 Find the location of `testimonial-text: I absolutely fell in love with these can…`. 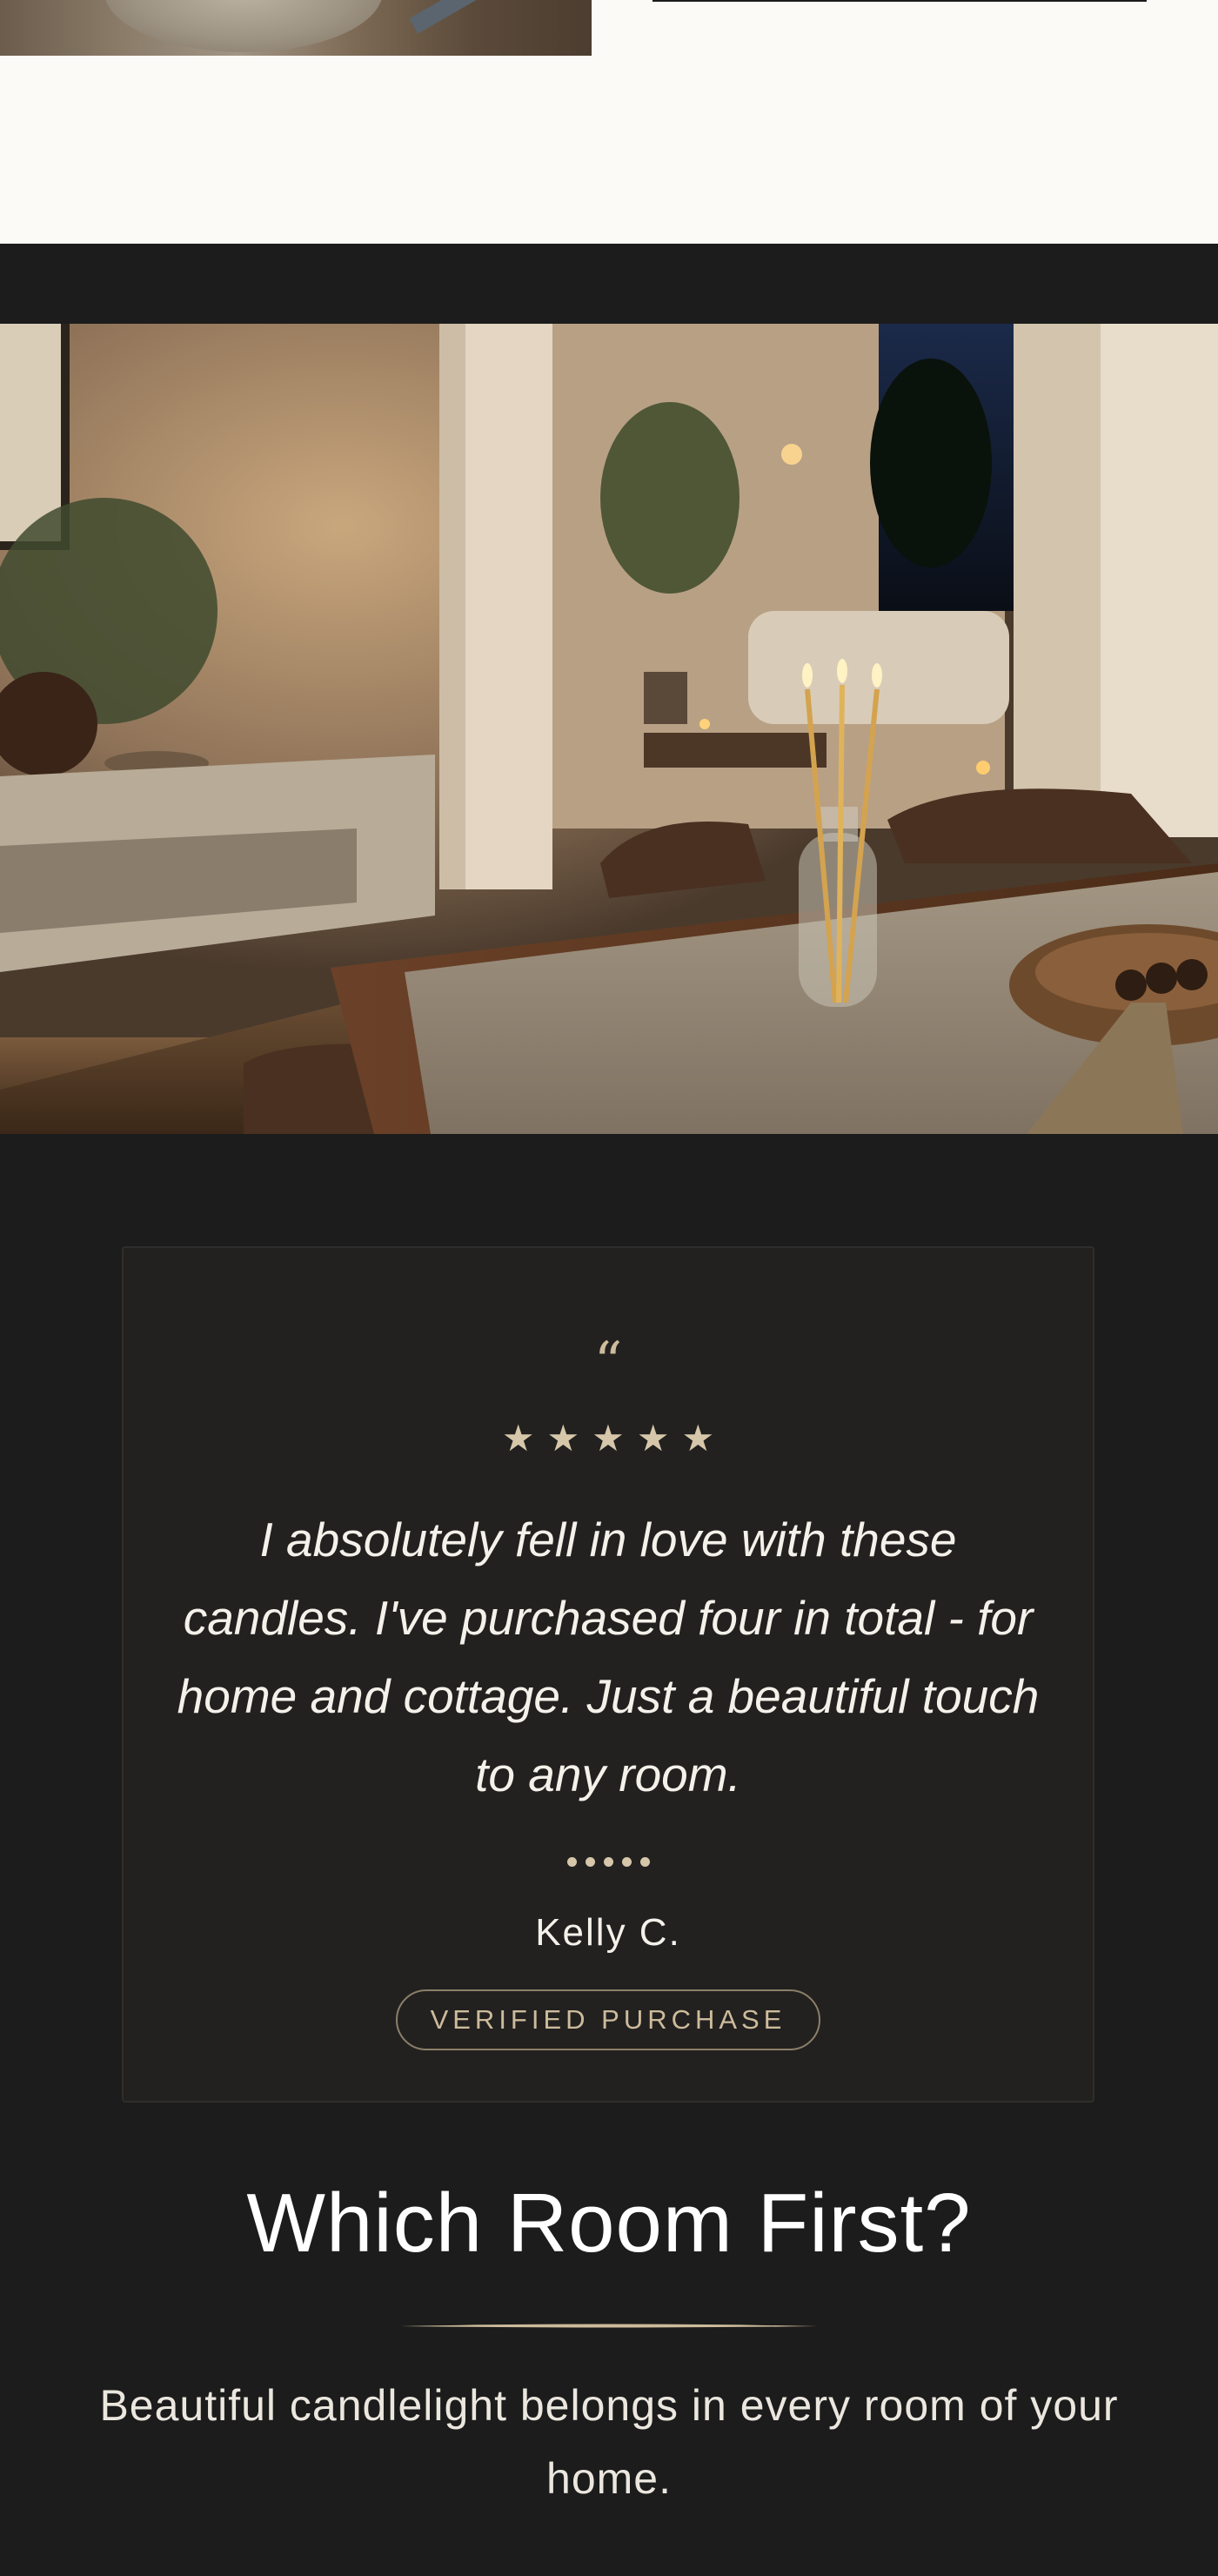

testimonial-text: I absolutely fell in love with these can… is located at coordinates (608, 1657).